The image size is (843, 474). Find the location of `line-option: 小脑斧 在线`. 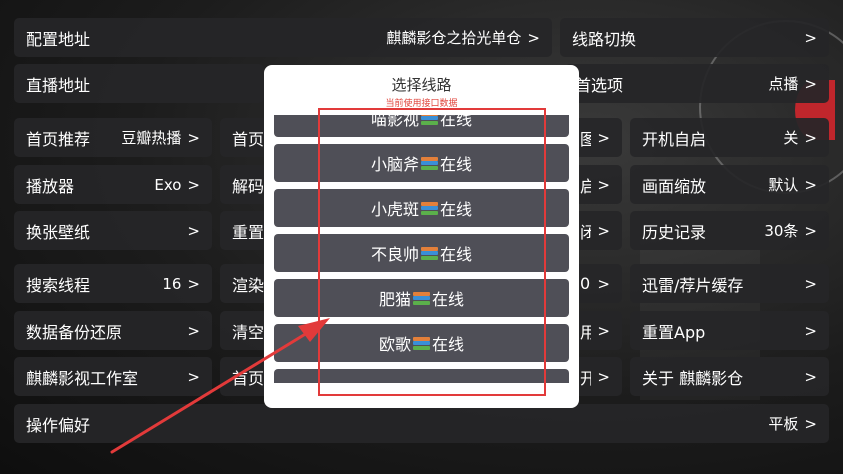

line-option: 小脑斧 在线 is located at coordinates (421, 163).